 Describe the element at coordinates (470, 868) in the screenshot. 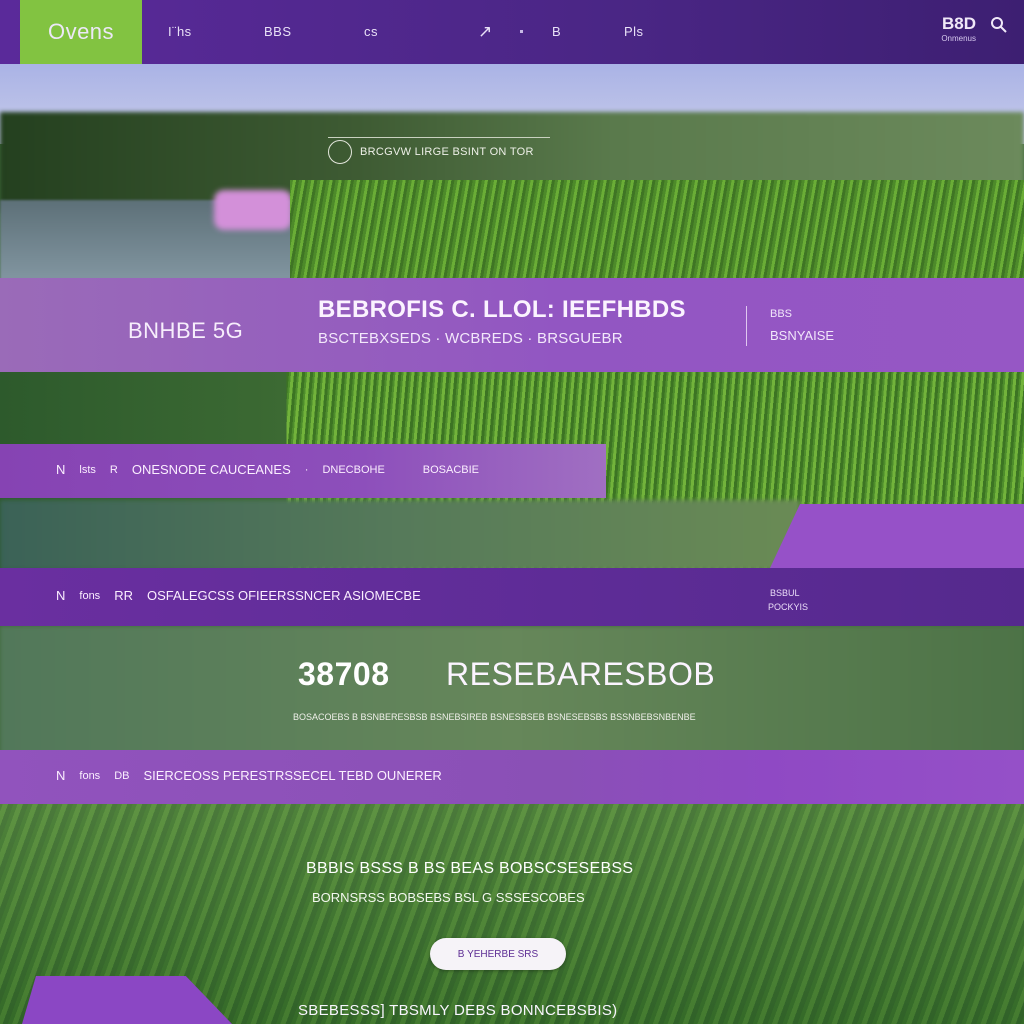

I see `cta-headline: BBBIS BSSS B BS BEAS BOBSCSESEBSS` at that location.